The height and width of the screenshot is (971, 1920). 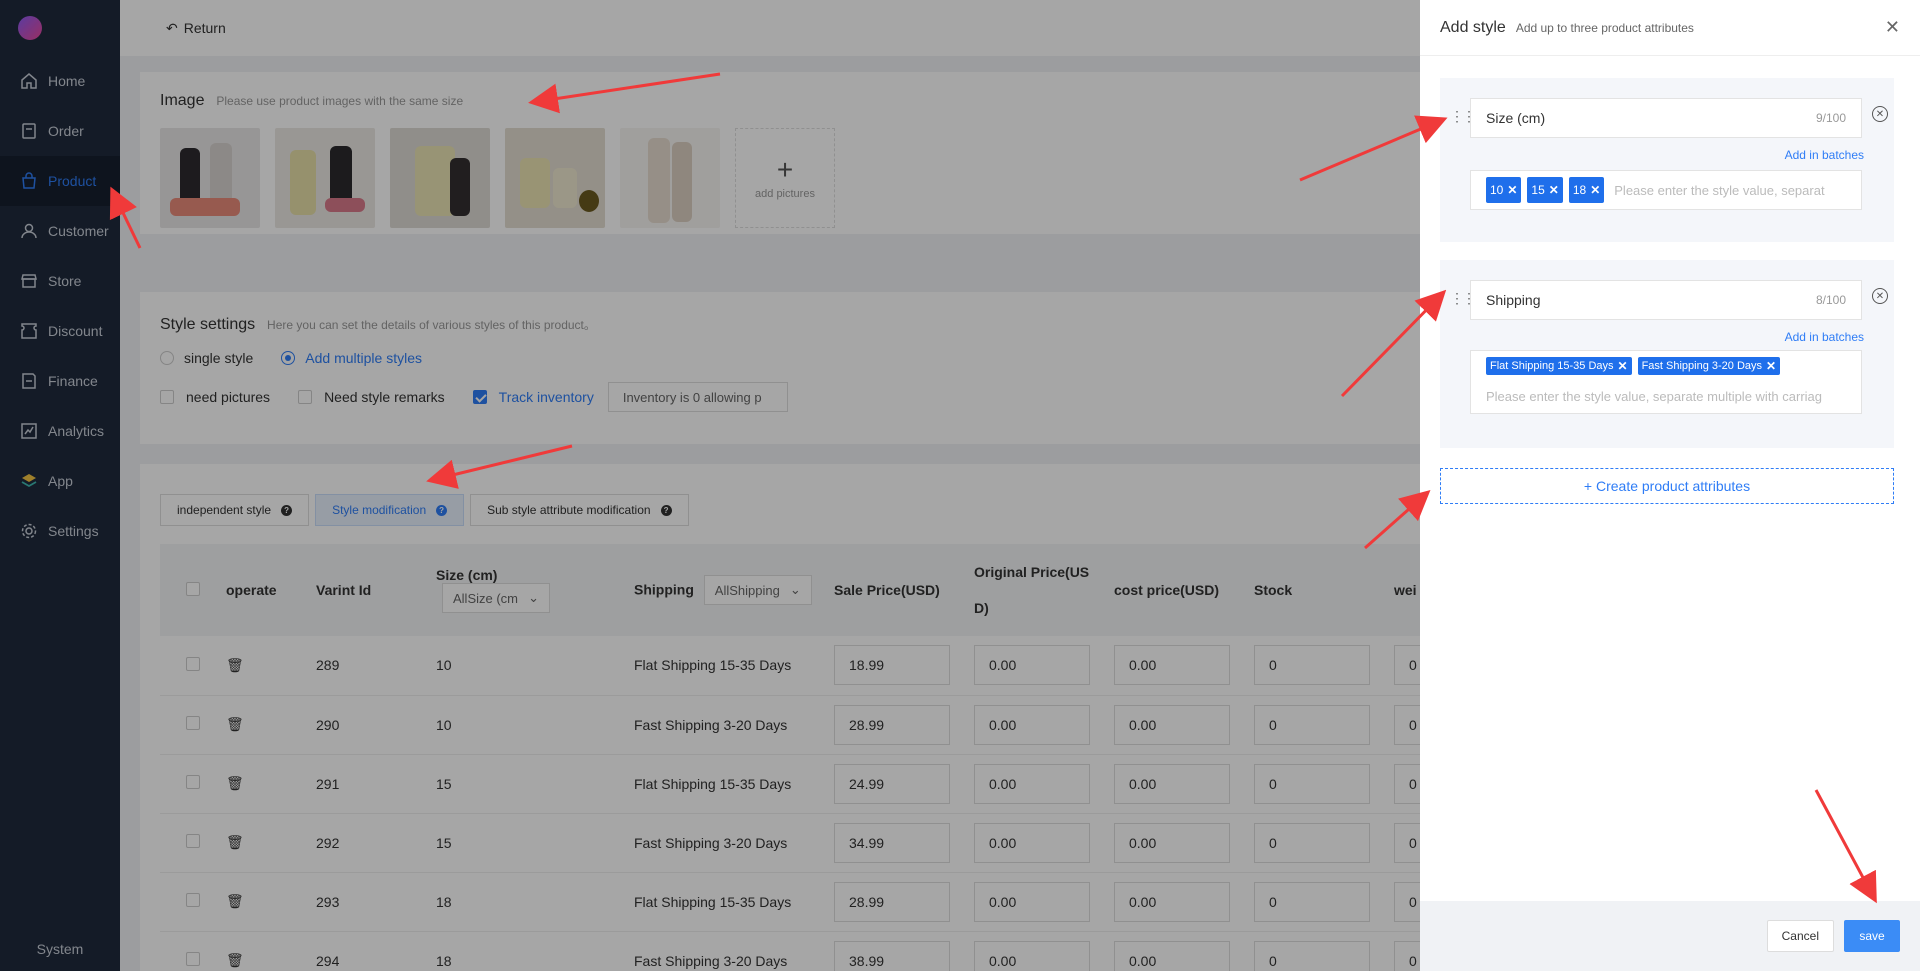 I want to click on attribute-values-placeholder: Please enter the style value, separat, so click(x=1719, y=190).